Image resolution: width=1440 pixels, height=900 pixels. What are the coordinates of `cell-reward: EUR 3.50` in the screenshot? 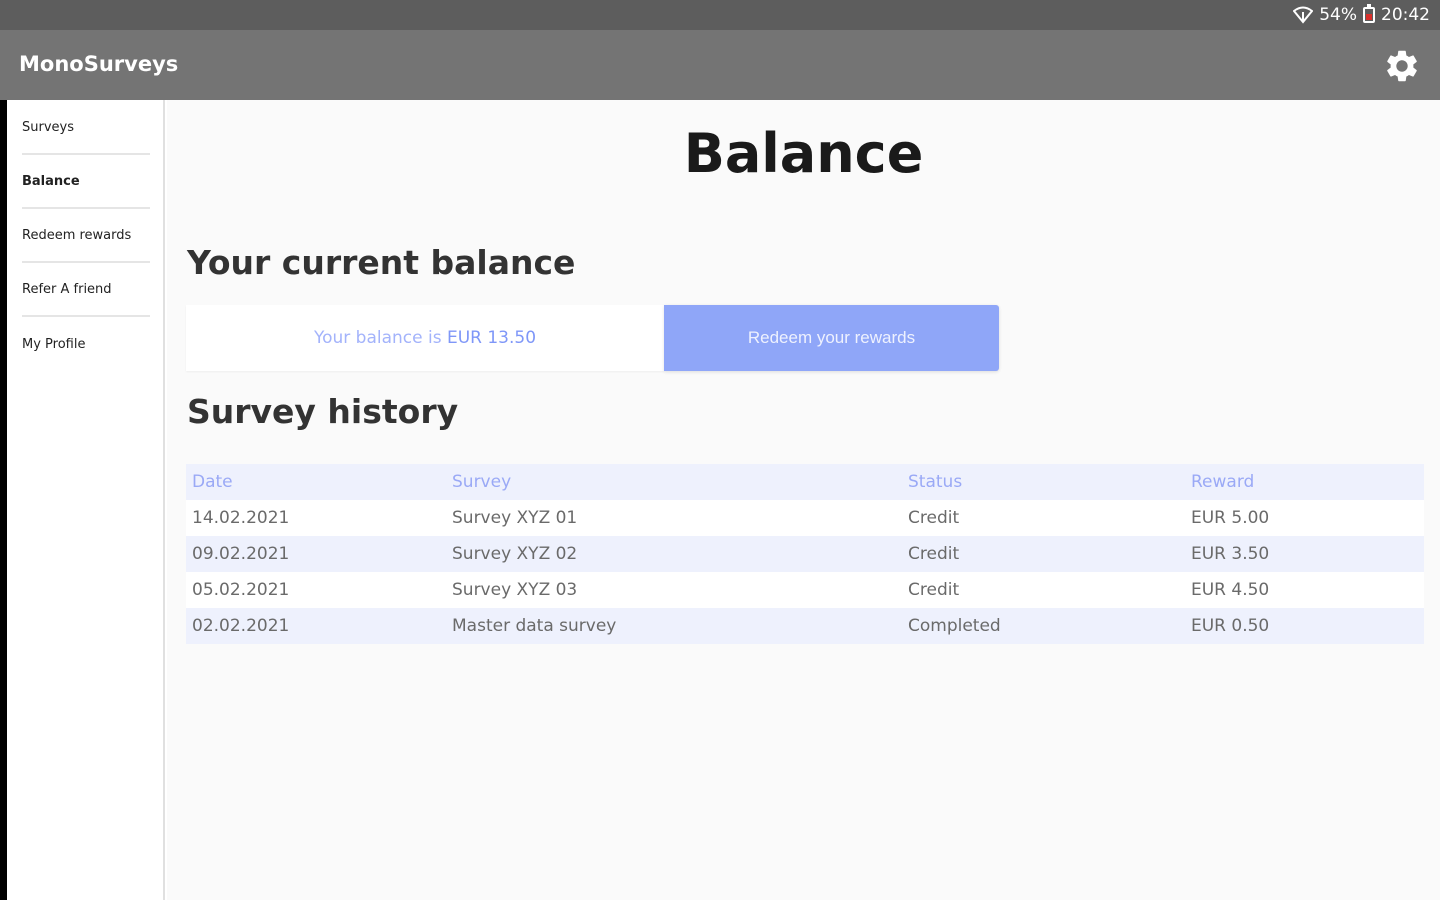 It's located at (1230, 554).